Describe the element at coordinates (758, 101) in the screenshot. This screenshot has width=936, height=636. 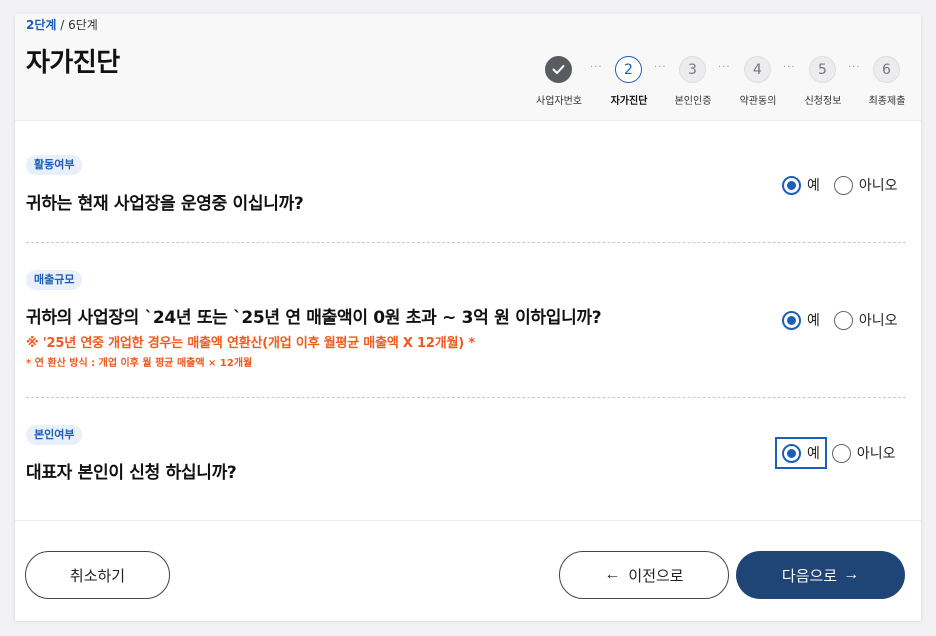
I see `step-4-label: 약관동의` at that location.